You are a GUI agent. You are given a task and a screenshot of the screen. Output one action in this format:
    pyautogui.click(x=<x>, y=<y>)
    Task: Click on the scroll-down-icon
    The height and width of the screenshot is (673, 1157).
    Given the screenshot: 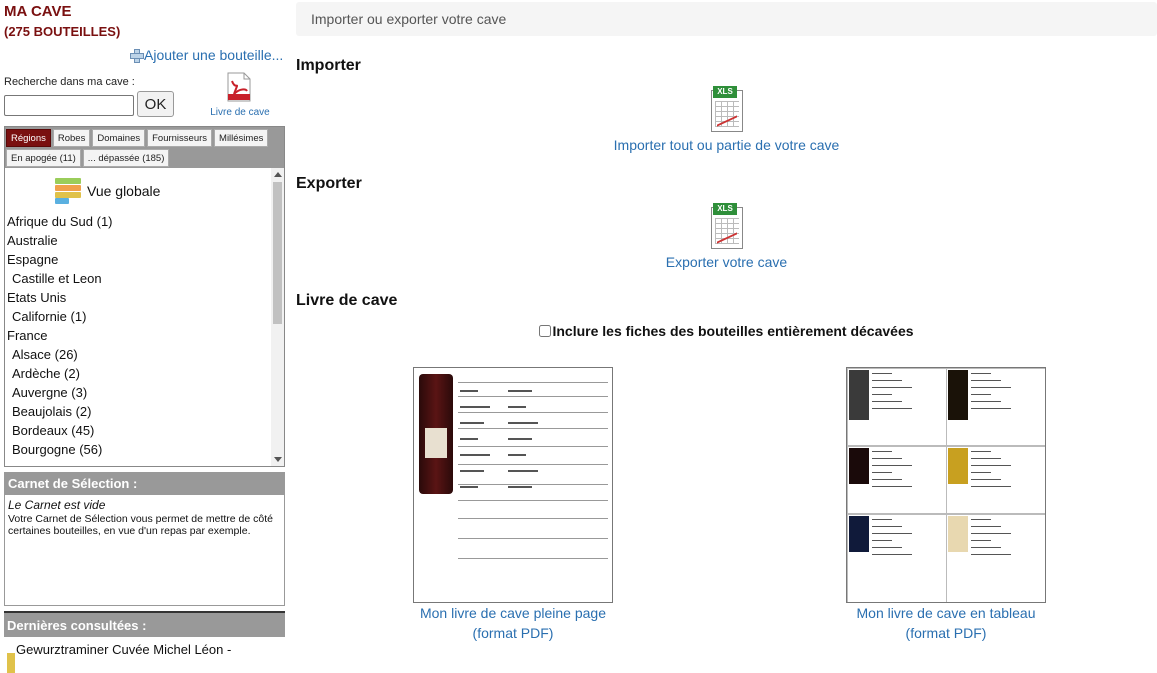 What is the action you would take?
    pyautogui.click(x=278, y=459)
    